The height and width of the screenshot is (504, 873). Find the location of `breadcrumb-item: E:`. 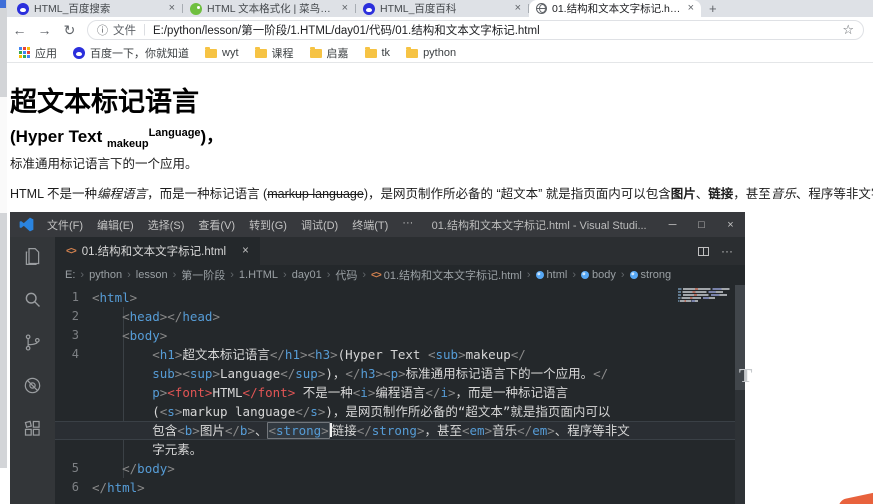

breadcrumb-item: E: is located at coordinates (70, 275).